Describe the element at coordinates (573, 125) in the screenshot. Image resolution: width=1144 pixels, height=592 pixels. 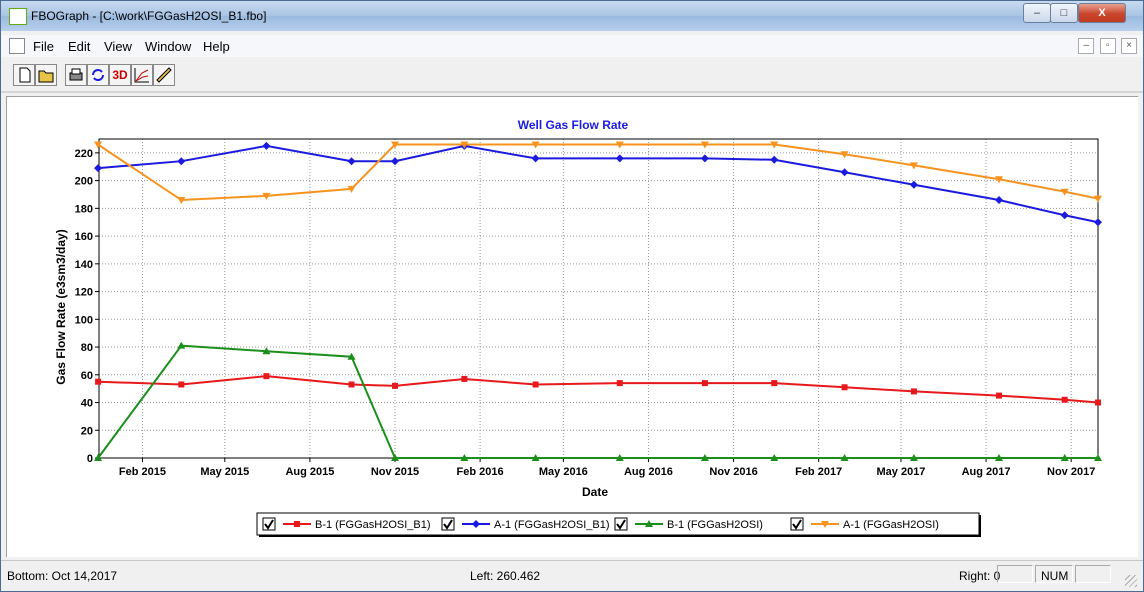
I see `chart-title: Well Gas Flow Rate` at that location.